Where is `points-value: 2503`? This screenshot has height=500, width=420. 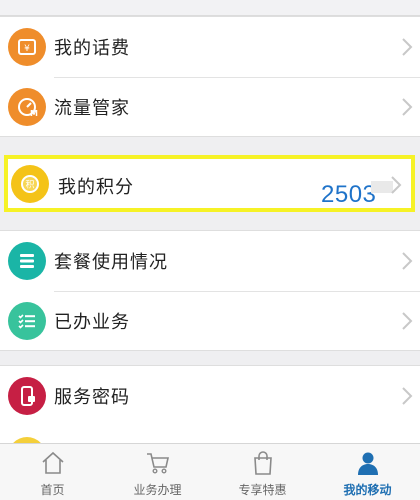
points-value: 2503 is located at coordinates (349, 194).